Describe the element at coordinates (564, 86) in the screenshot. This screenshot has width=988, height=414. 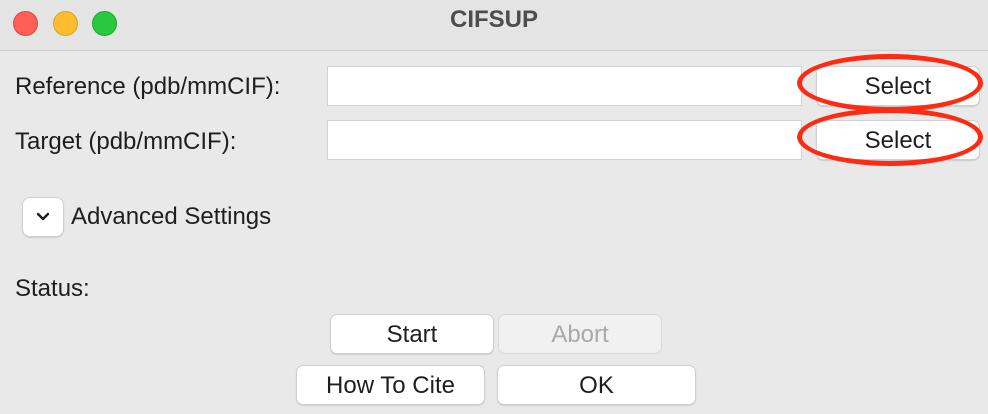
I see `reference-file-input` at that location.